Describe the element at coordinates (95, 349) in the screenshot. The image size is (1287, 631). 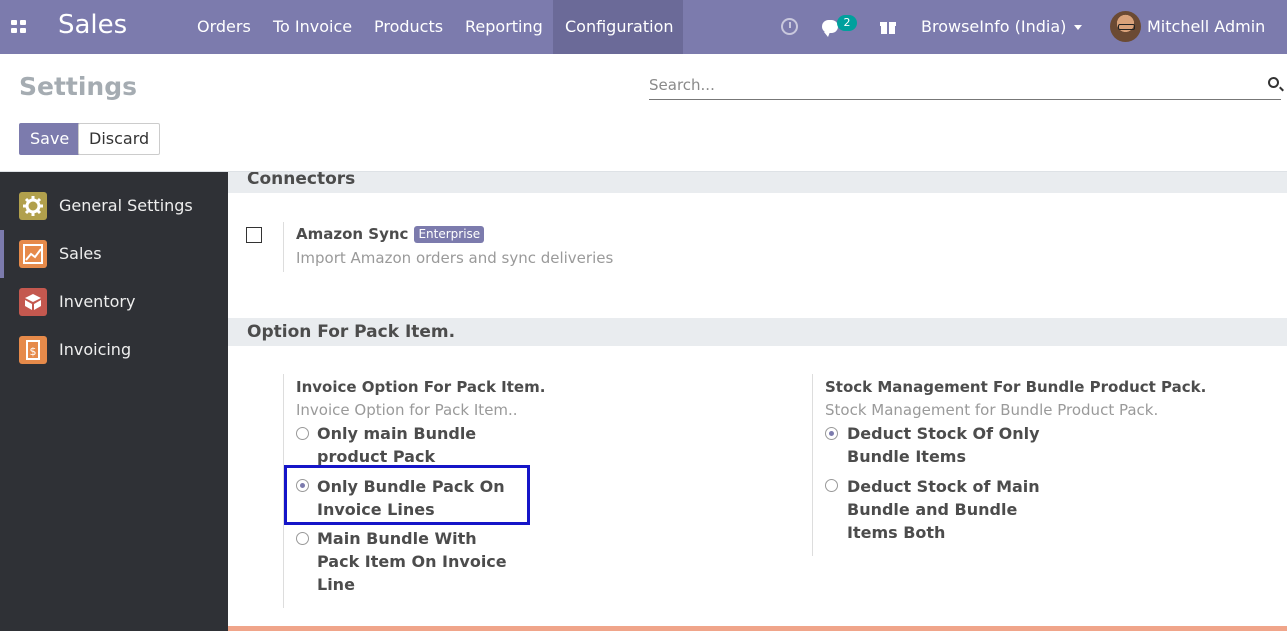
I see `sidebar-item-label: Invoicing` at that location.